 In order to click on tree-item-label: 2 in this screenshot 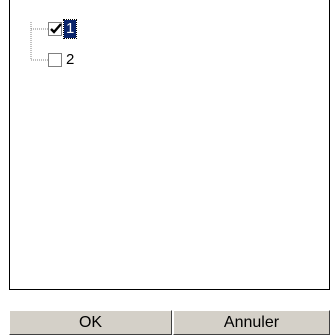, I will do `click(70, 59)`.